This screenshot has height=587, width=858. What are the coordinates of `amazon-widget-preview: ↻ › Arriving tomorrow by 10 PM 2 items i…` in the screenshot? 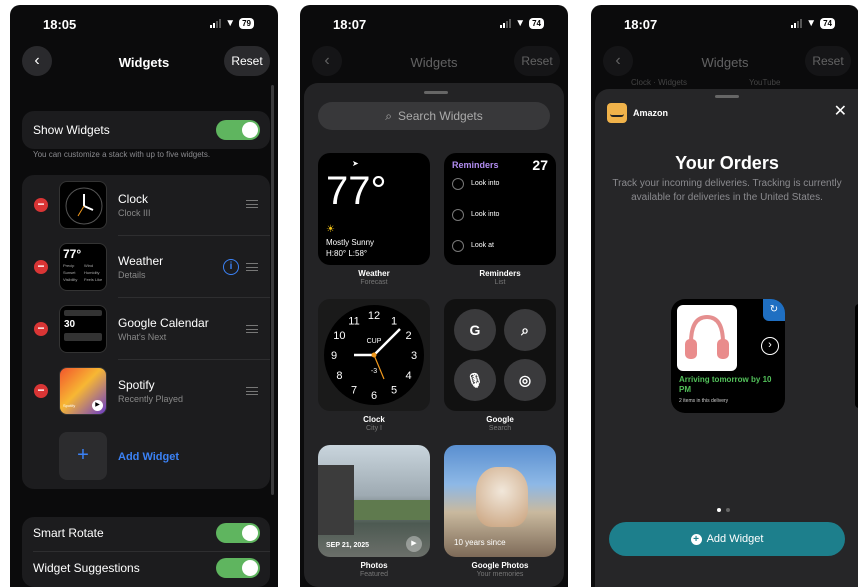 It's located at (728, 356).